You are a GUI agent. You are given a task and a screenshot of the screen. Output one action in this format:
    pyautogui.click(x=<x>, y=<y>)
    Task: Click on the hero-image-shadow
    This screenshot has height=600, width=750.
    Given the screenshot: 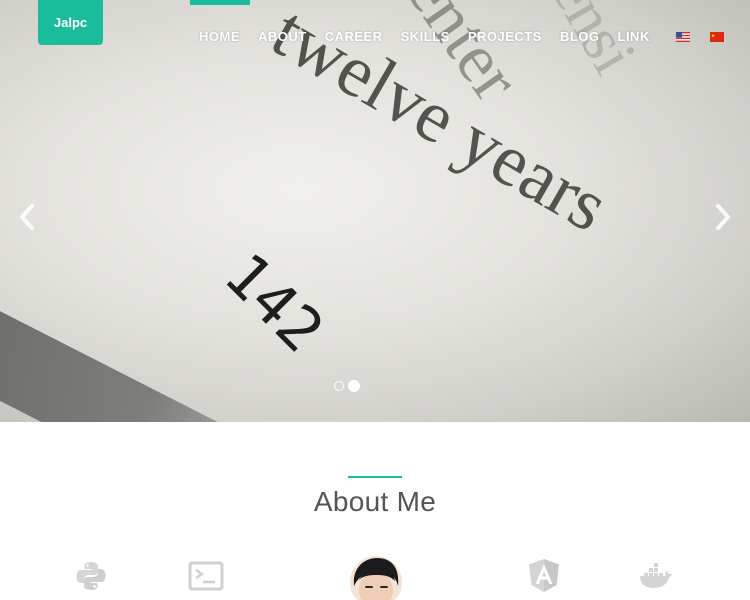 What is the action you would take?
    pyautogui.click(x=172, y=336)
    